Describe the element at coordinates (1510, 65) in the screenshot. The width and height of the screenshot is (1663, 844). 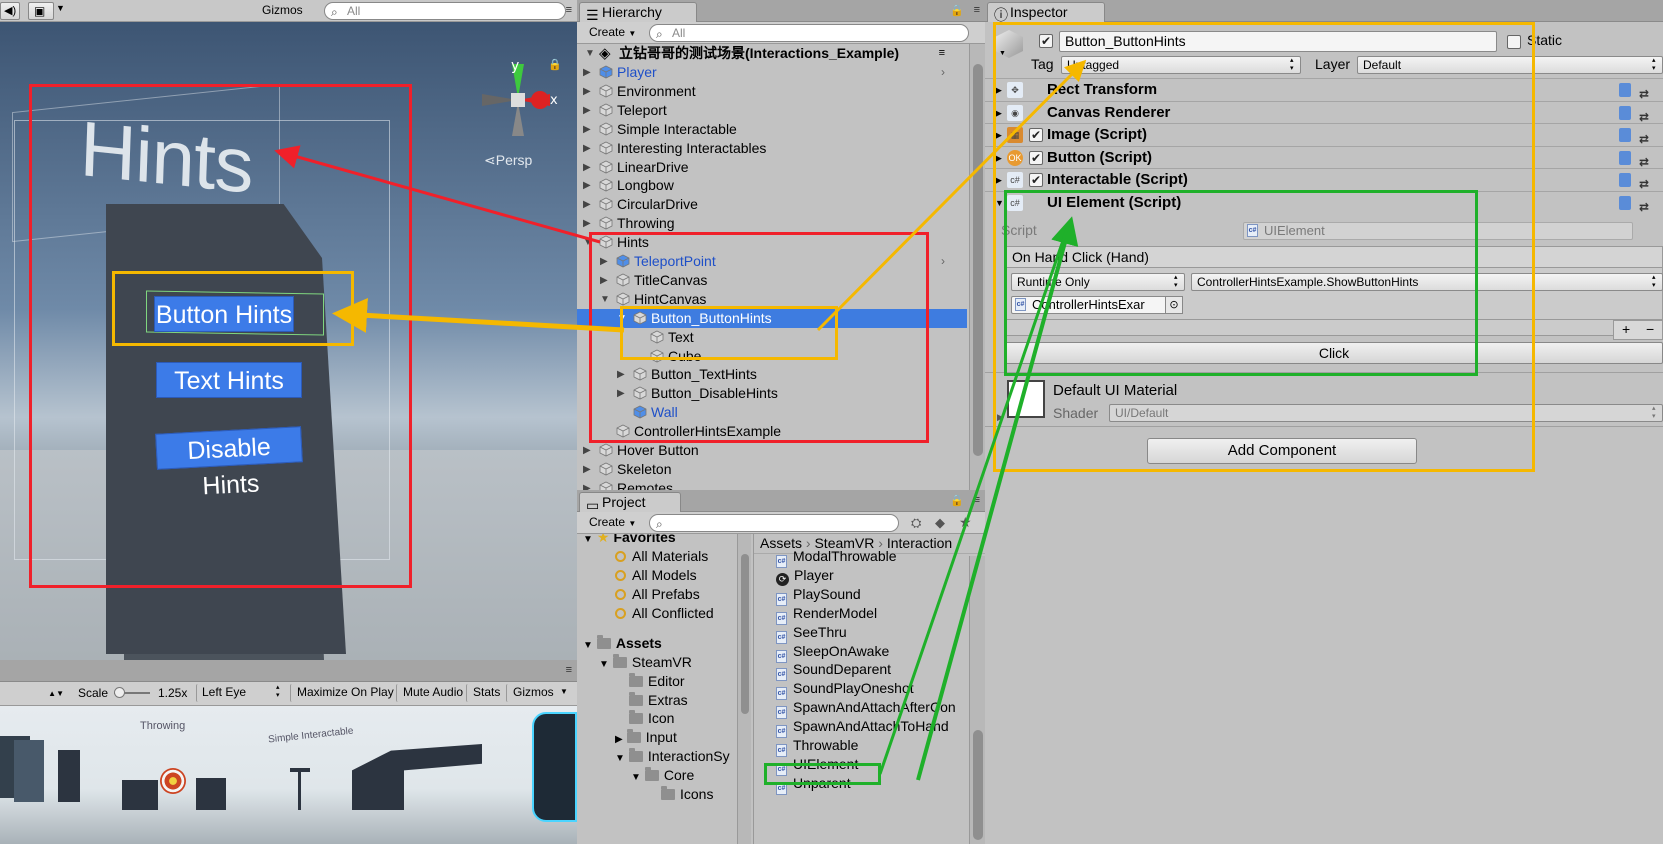
I see `layer-dropdown: Default` at that location.